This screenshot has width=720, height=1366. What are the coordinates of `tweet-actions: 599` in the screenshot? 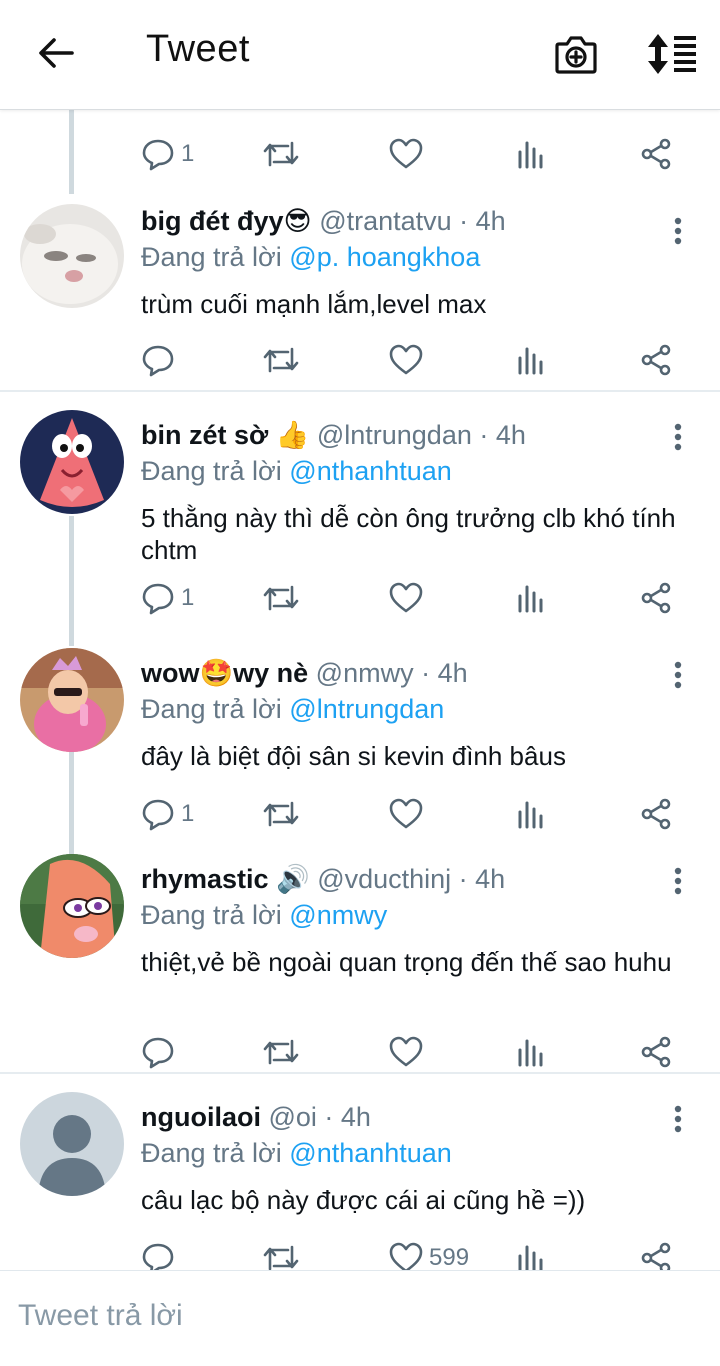 It's located at (360, 1254).